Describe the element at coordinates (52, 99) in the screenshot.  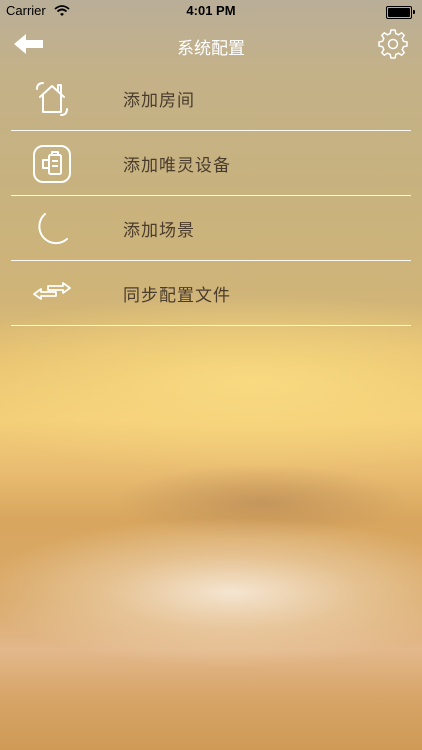
I see `room-icon` at that location.